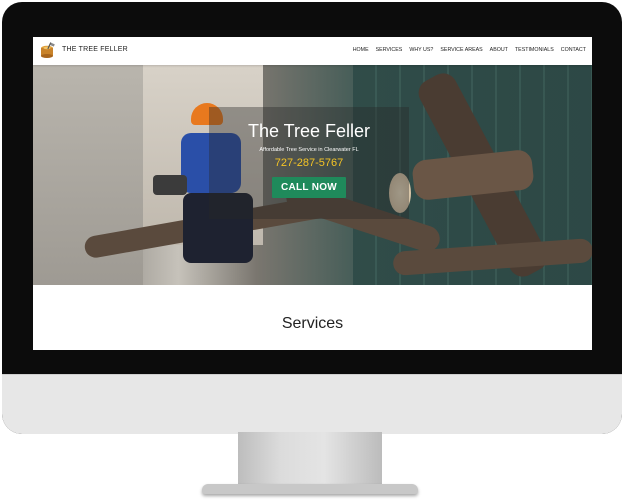 The height and width of the screenshot is (500, 625). Describe the element at coordinates (95, 49) in the screenshot. I see `site-brand: THE TREE FELLER` at that location.